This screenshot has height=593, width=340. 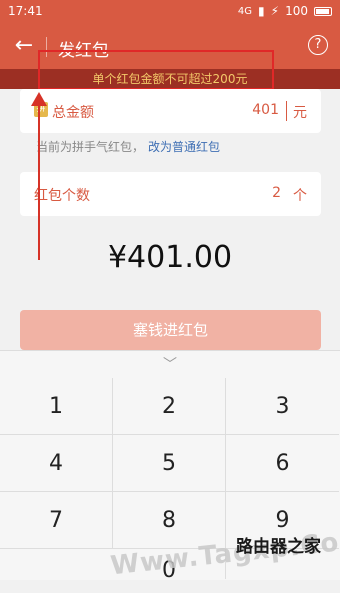 I want to click on charging-icon: ⚡, so click(x=275, y=11).